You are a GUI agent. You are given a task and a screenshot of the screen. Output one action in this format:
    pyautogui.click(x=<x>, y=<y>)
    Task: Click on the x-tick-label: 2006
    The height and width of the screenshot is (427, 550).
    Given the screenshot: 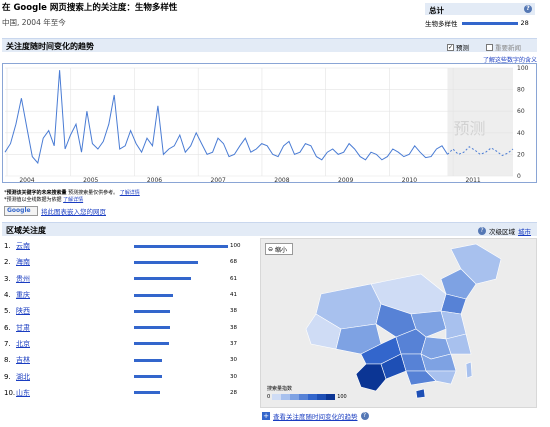 What is the action you would take?
    pyautogui.click(x=154, y=180)
    